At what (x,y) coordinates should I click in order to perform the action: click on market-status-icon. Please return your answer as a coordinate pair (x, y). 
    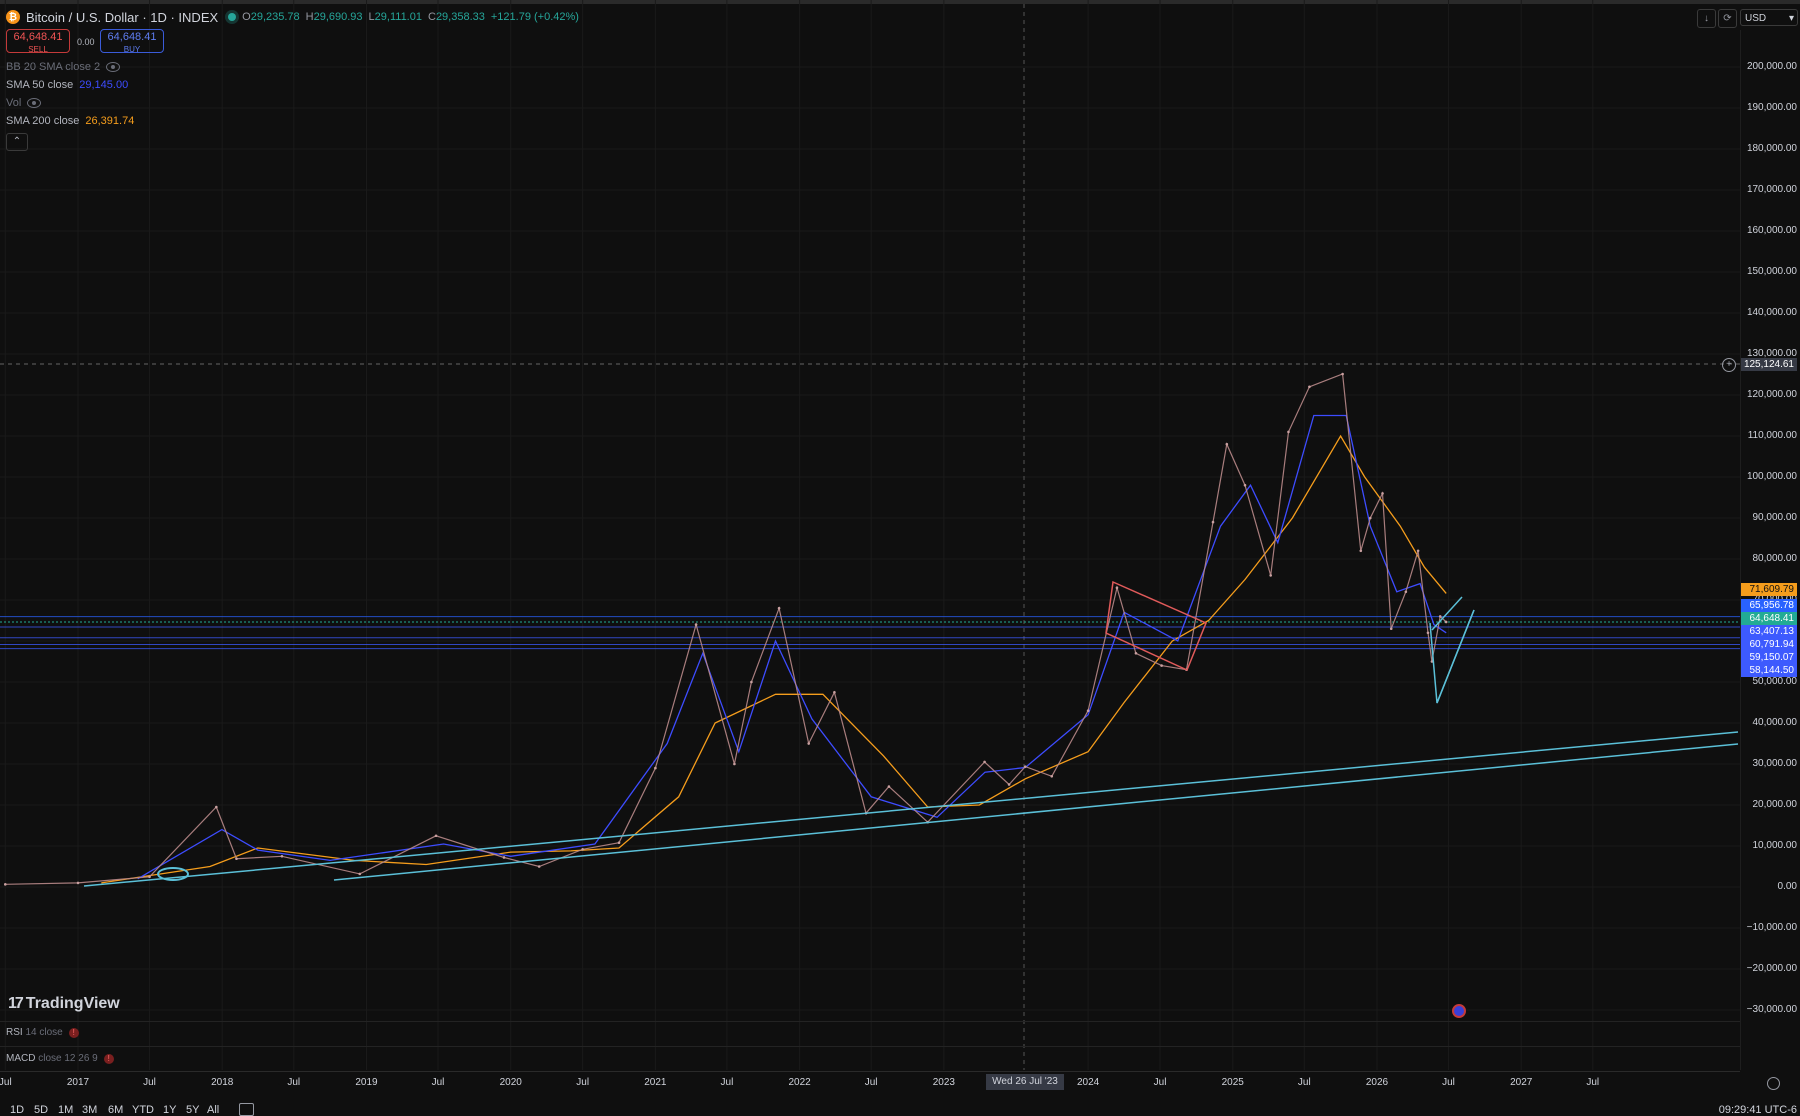
    Looking at the image, I should click on (232, 17).